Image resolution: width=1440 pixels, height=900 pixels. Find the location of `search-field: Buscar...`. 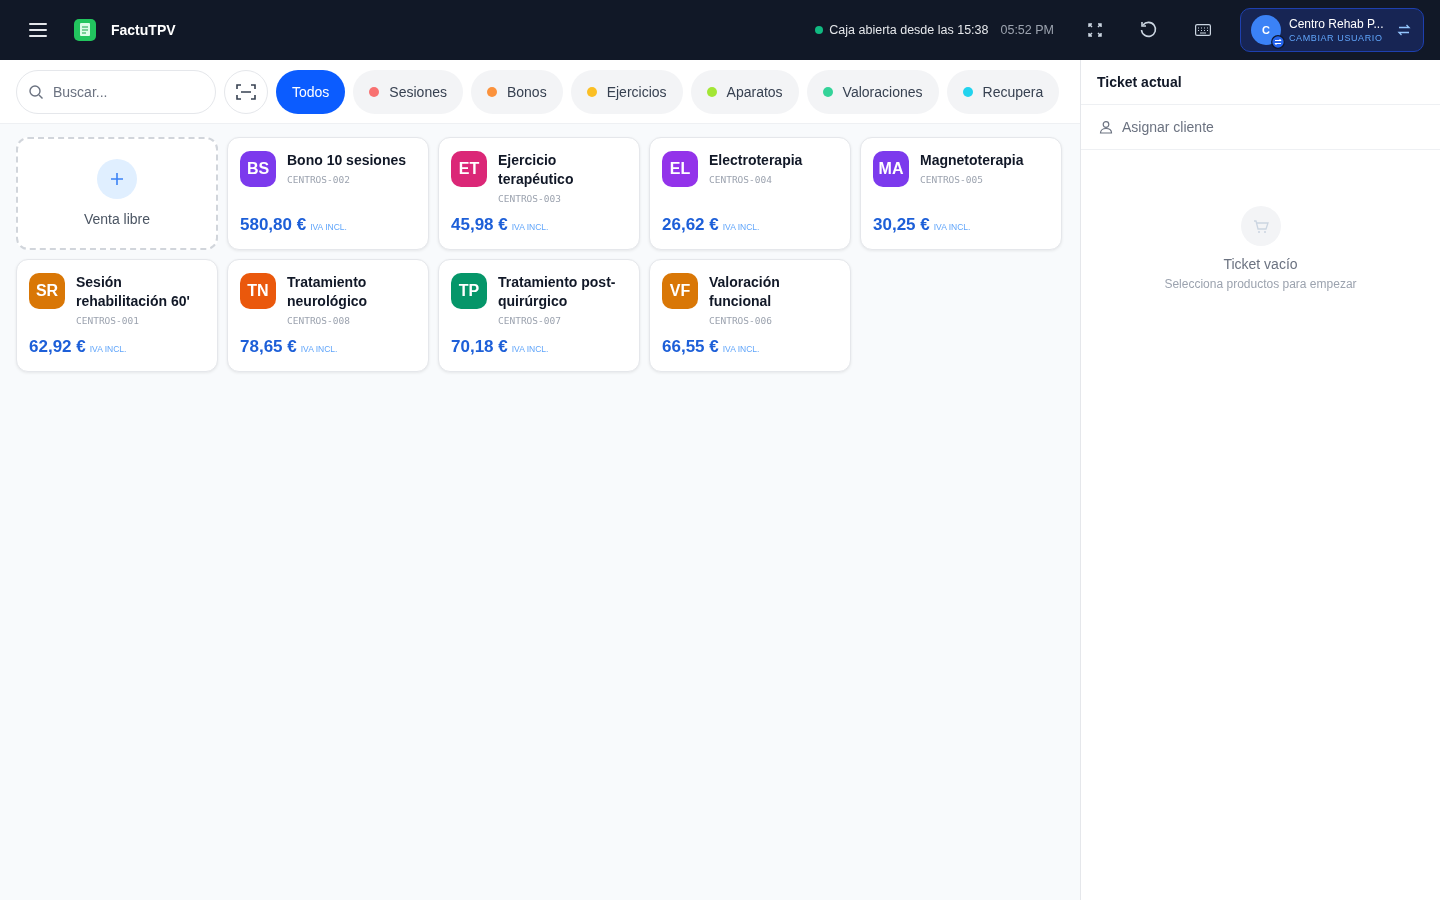

search-field: Buscar... is located at coordinates (116, 91).